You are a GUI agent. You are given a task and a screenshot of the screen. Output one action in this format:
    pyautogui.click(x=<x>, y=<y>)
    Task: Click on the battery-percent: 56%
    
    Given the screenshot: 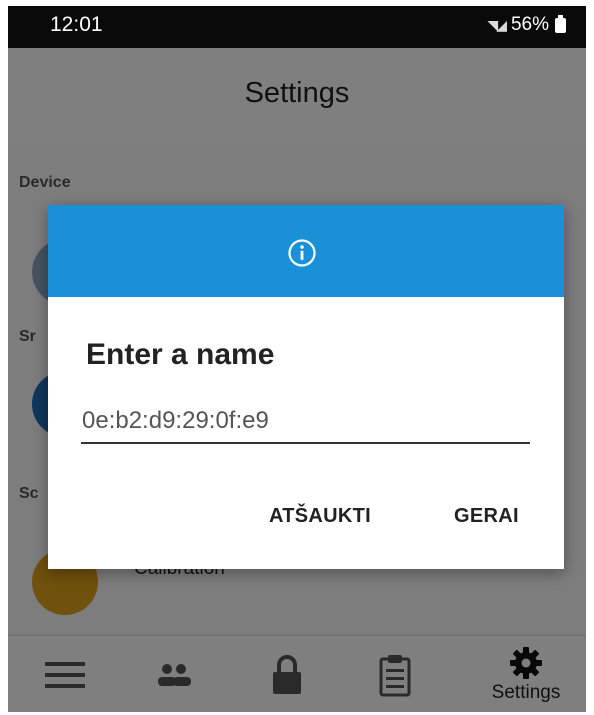 What is the action you would take?
    pyautogui.click(x=529, y=24)
    